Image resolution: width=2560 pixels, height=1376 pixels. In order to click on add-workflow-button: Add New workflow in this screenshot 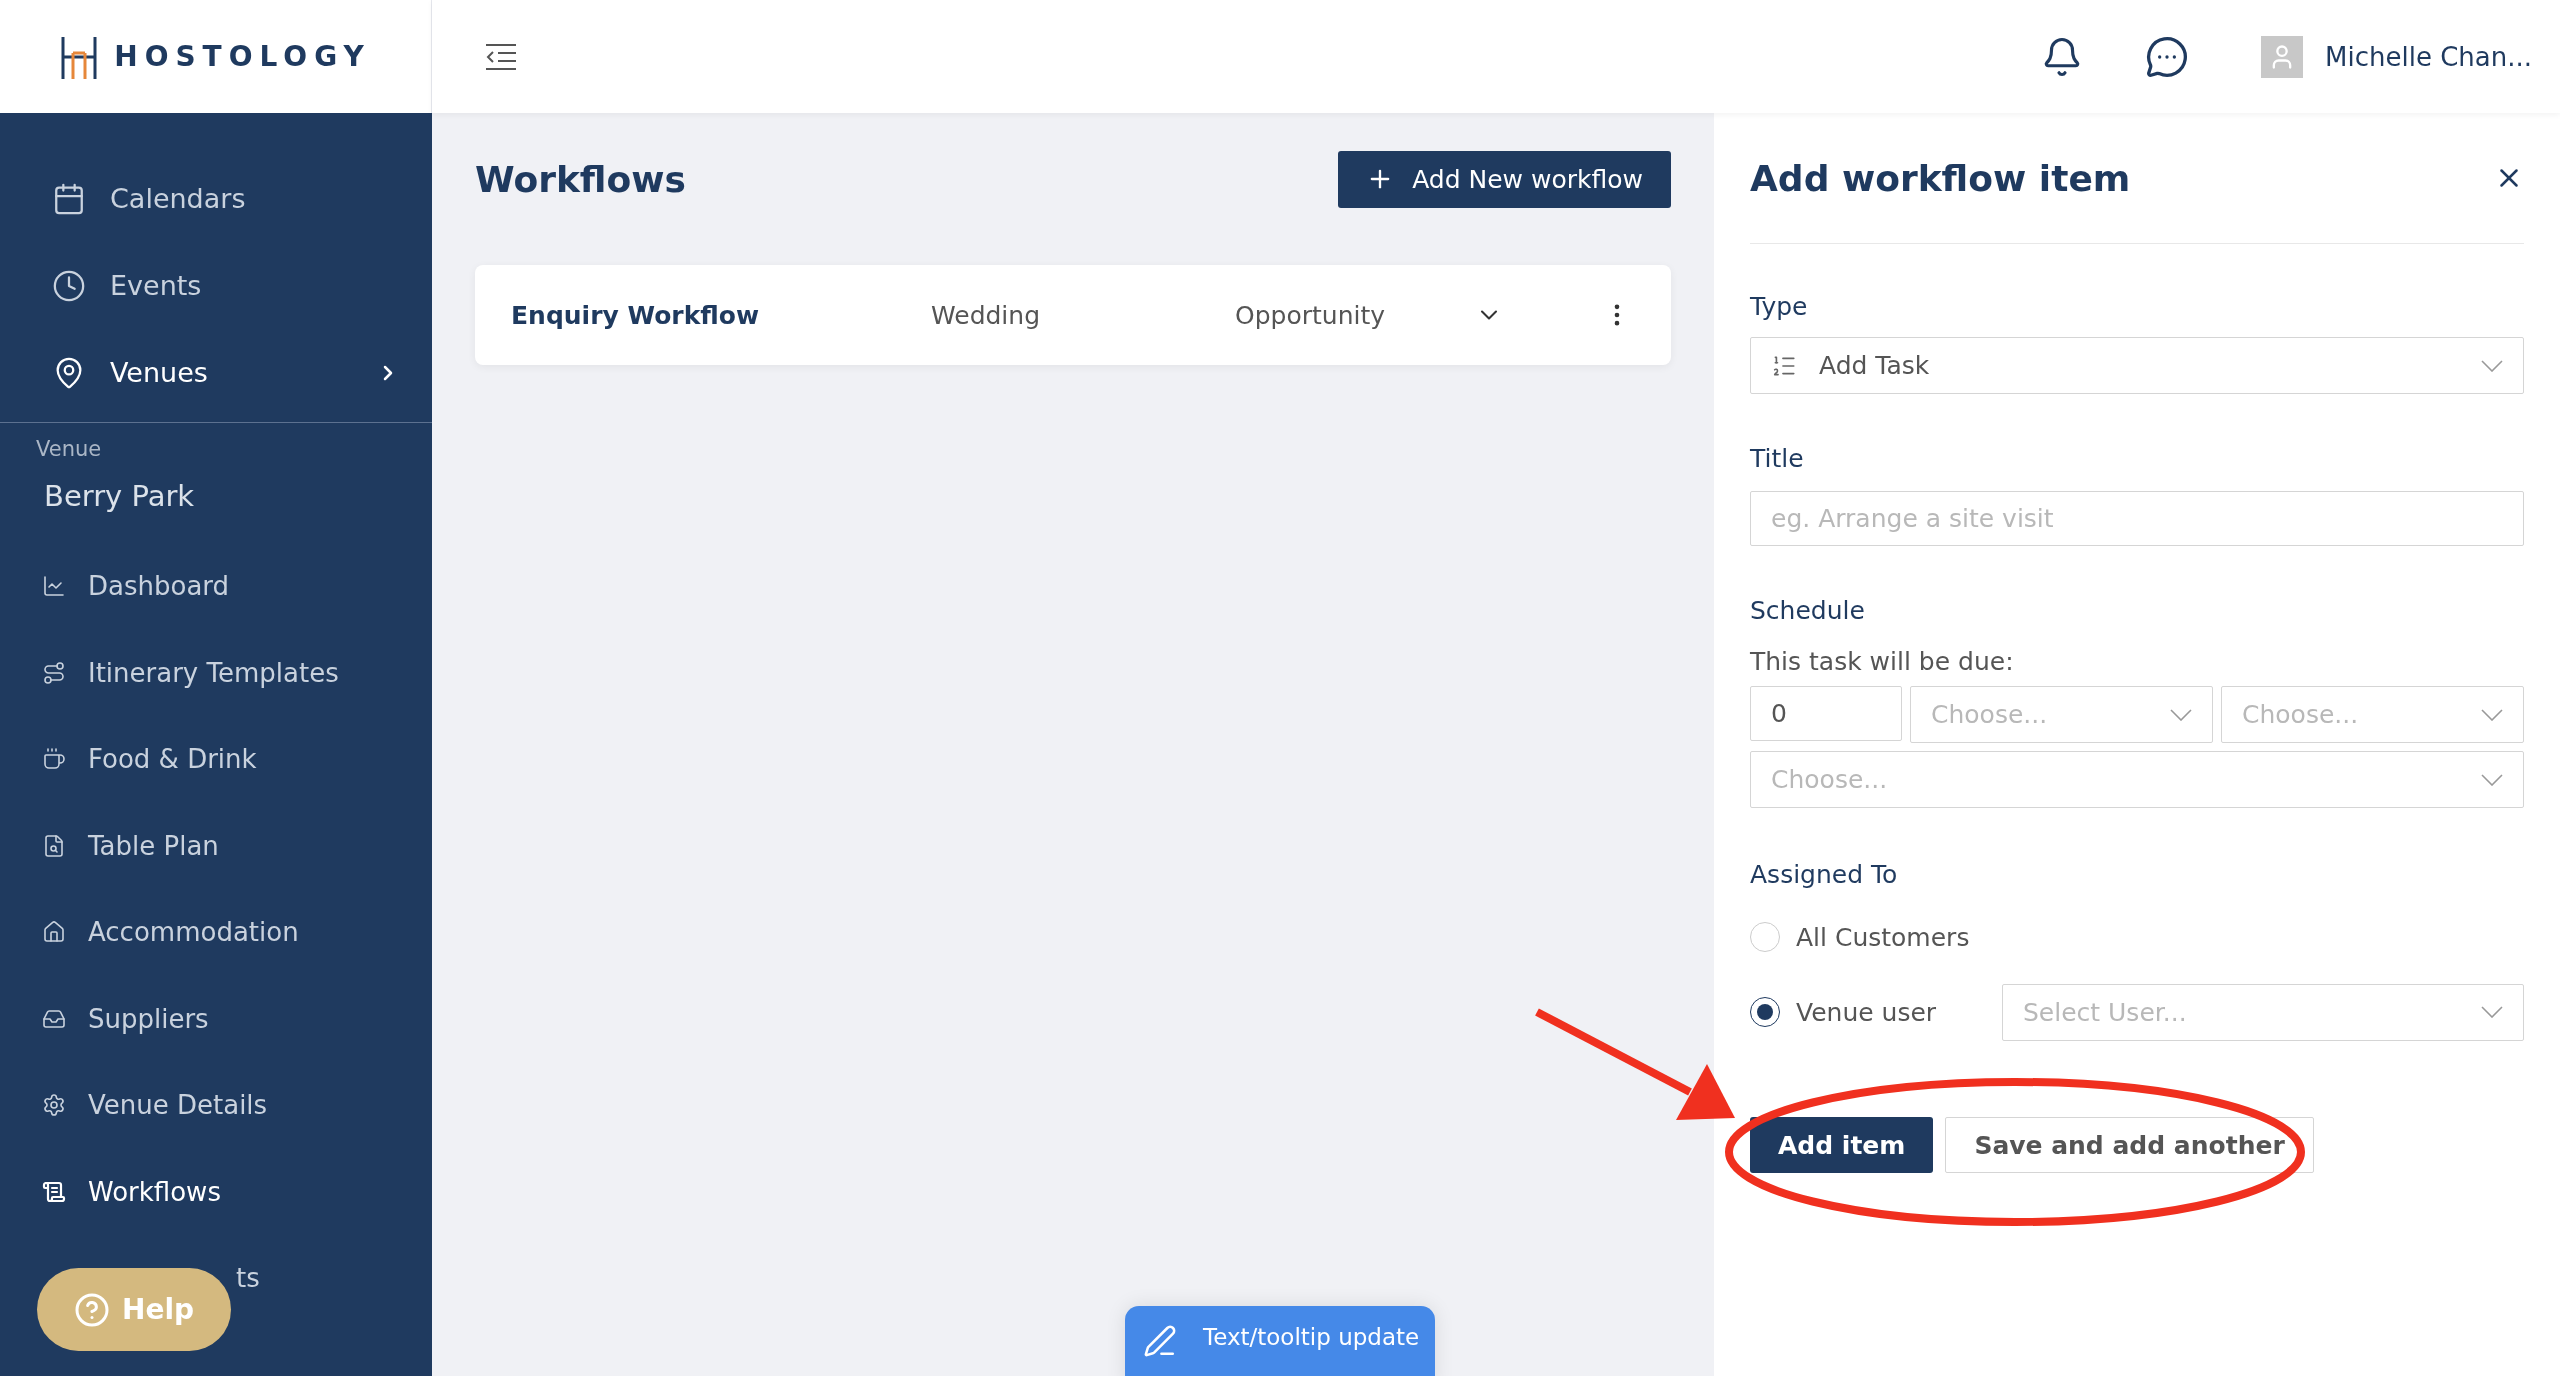, I will do `click(1504, 179)`.